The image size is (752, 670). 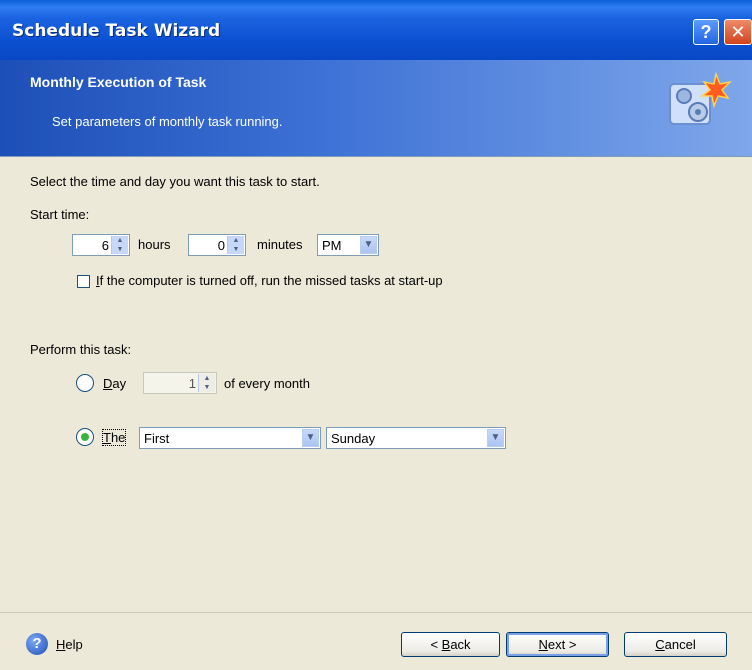 What do you see at coordinates (376, 641) in the screenshot?
I see `button-bar: ? Help < Back Next > Cancel` at bounding box center [376, 641].